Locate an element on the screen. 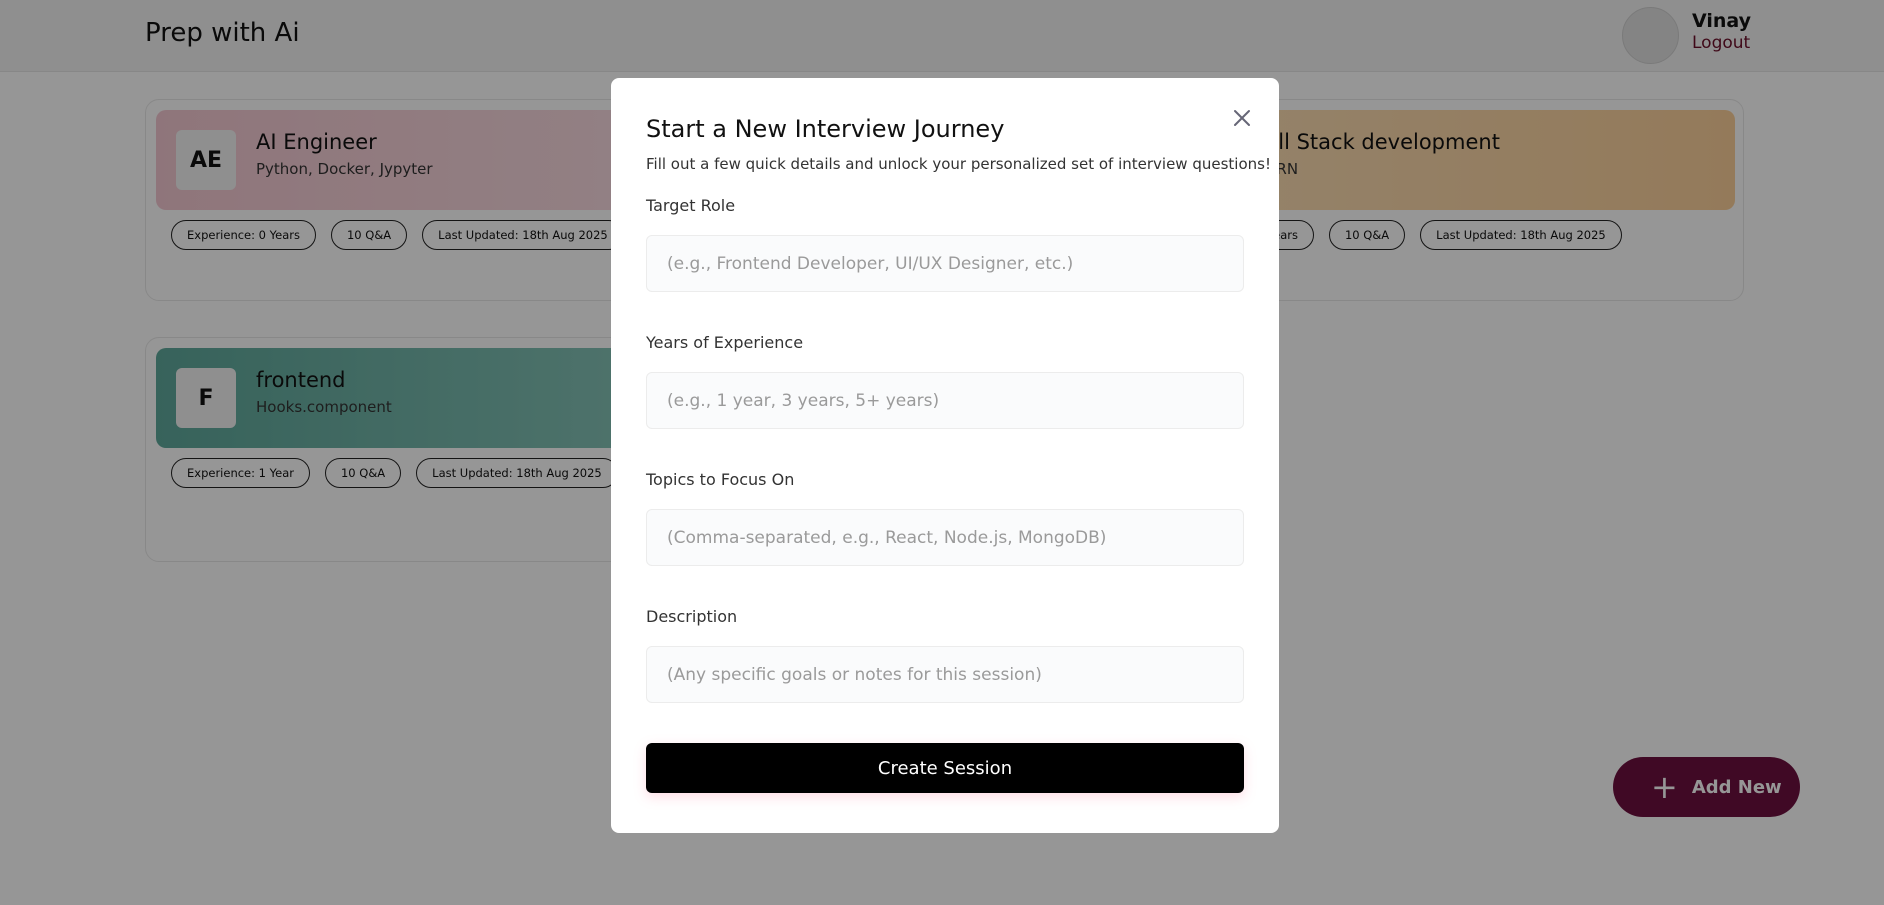 This screenshot has width=1884, height=905. close-icon is located at coordinates (1242, 118).